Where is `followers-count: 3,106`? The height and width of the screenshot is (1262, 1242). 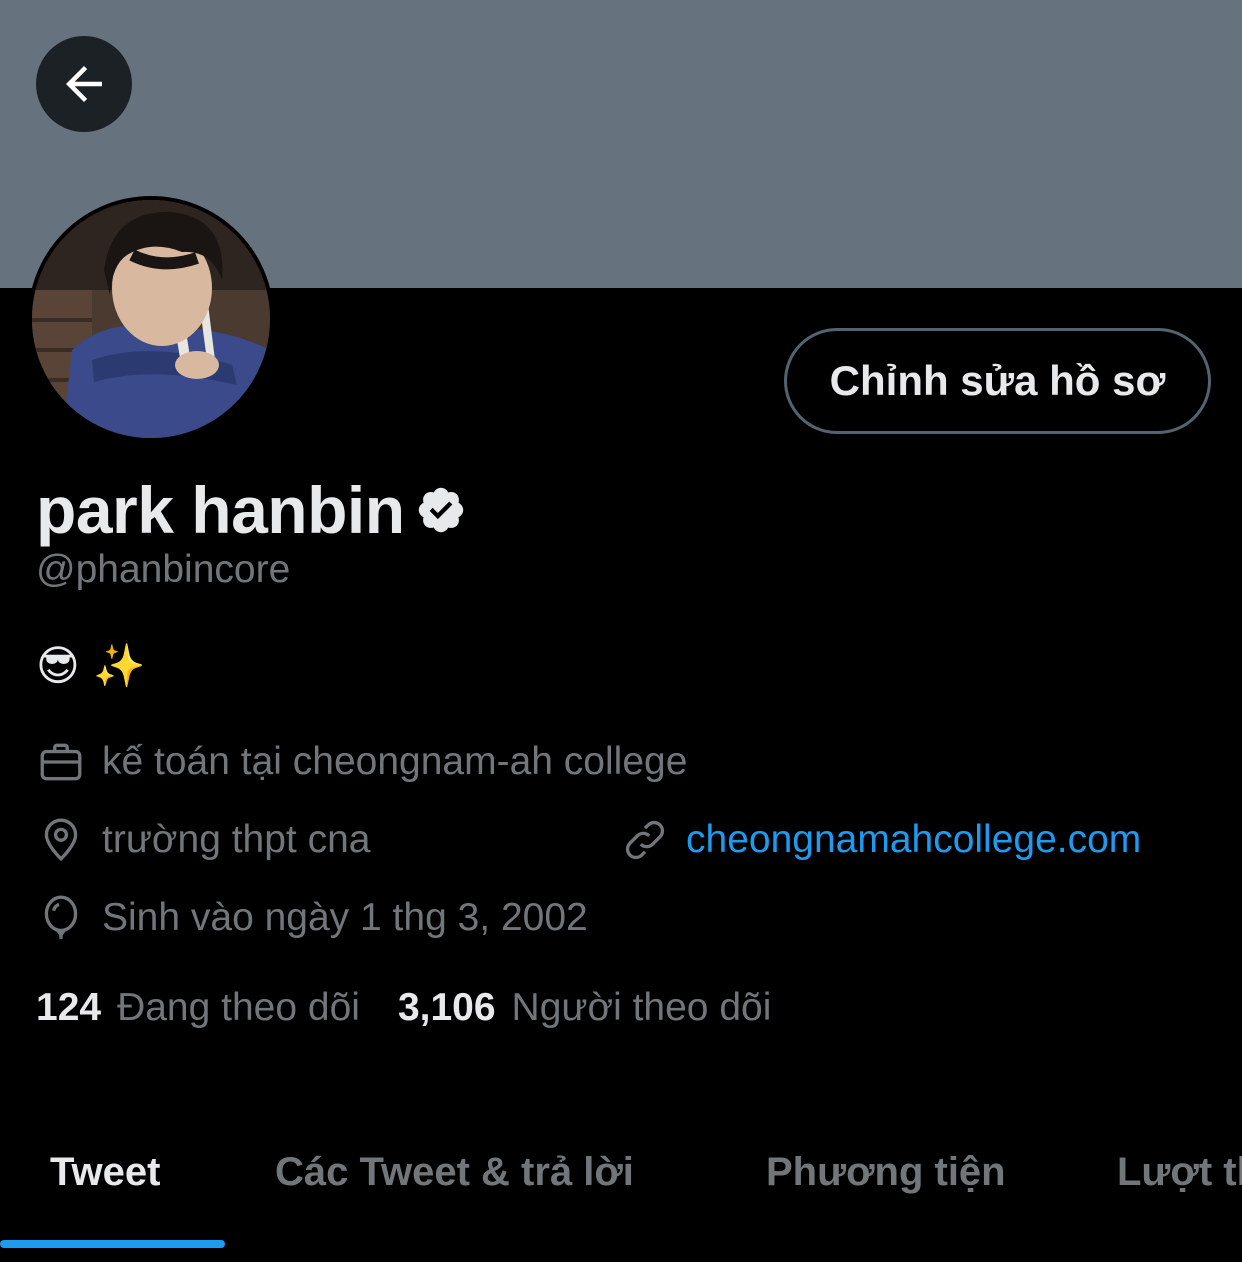
followers-count: 3,106 is located at coordinates (446, 1007).